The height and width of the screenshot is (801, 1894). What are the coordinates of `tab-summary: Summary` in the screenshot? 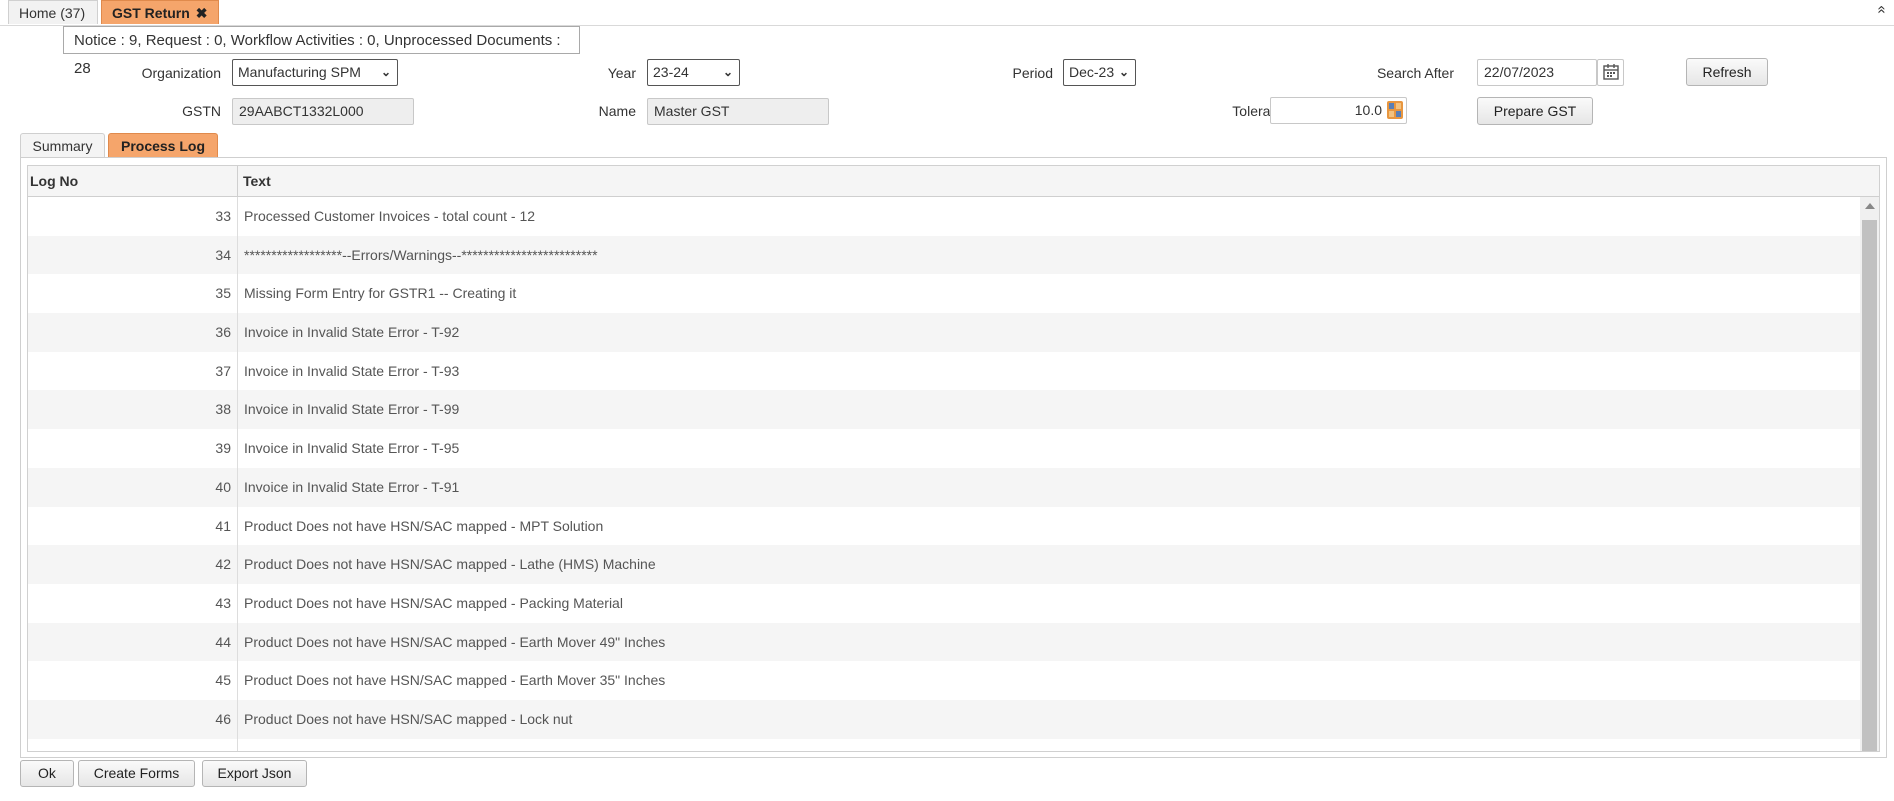 It's located at (62, 145).